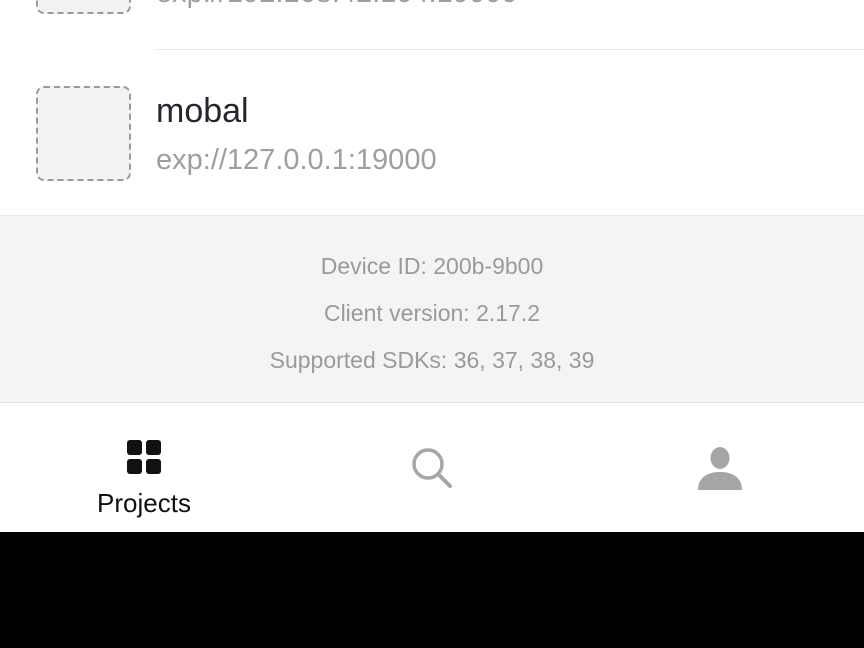  I want to click on profile-icon, so click(720, 468).